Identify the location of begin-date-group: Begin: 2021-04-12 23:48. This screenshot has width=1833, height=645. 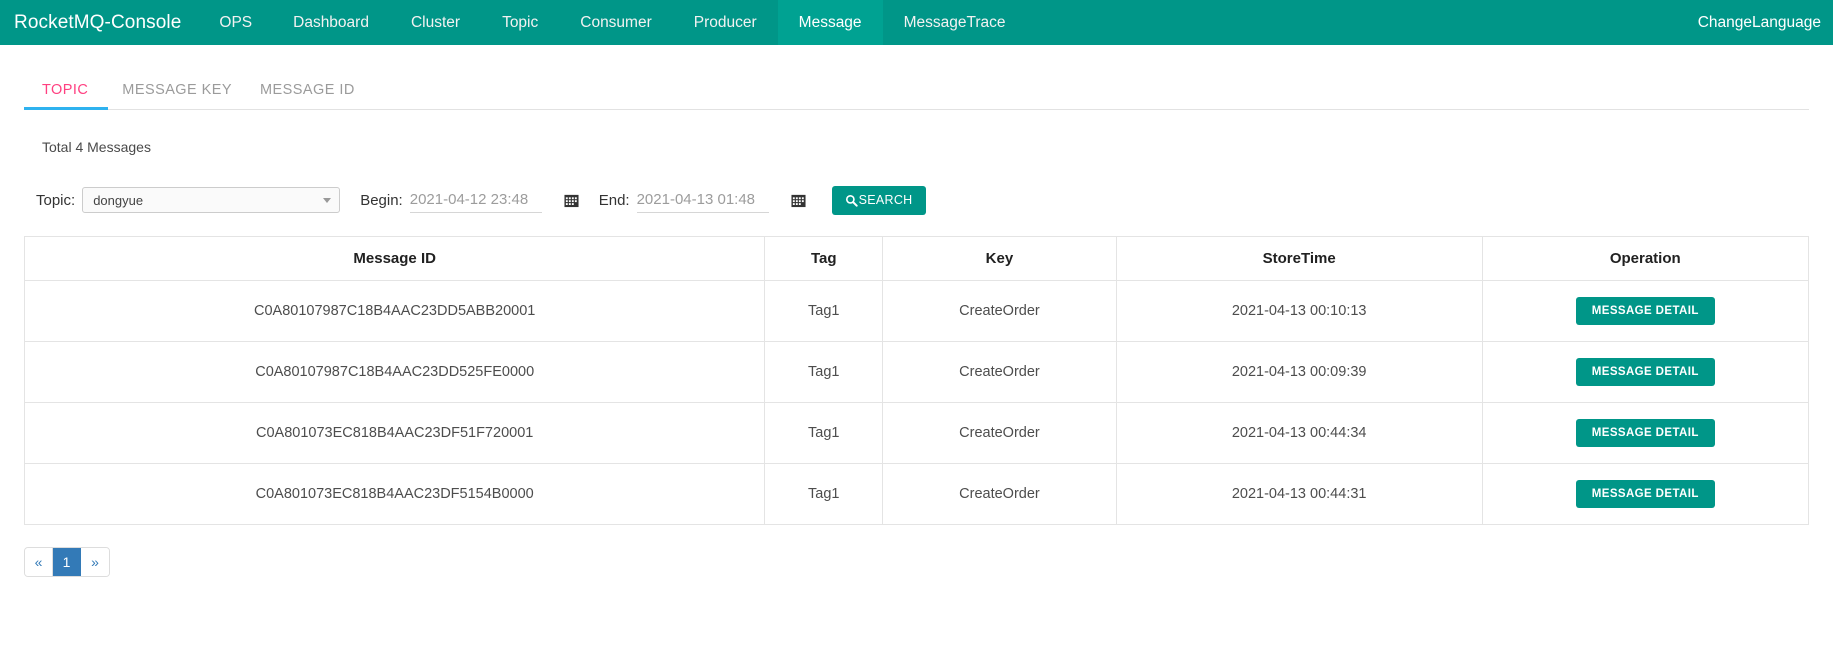
(469, 200).